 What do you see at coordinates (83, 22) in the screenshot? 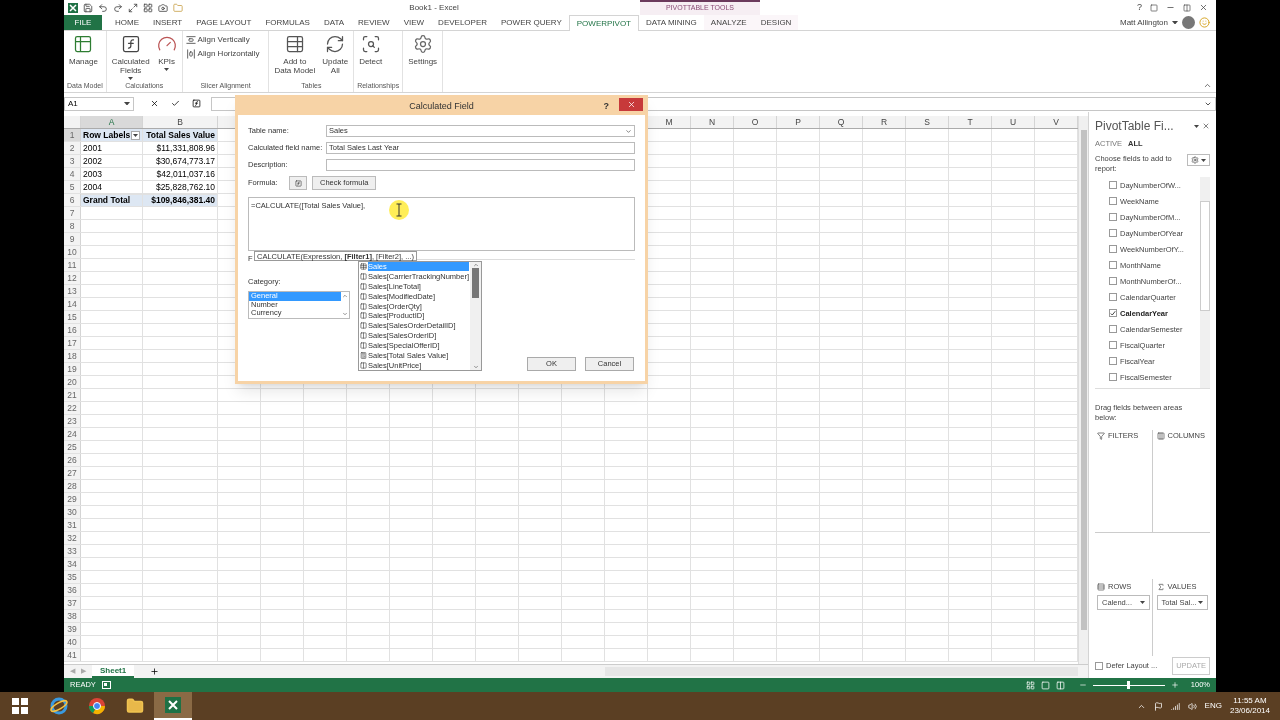
I see `ribbon-tab: FILE` at bounding box center [83, 22].